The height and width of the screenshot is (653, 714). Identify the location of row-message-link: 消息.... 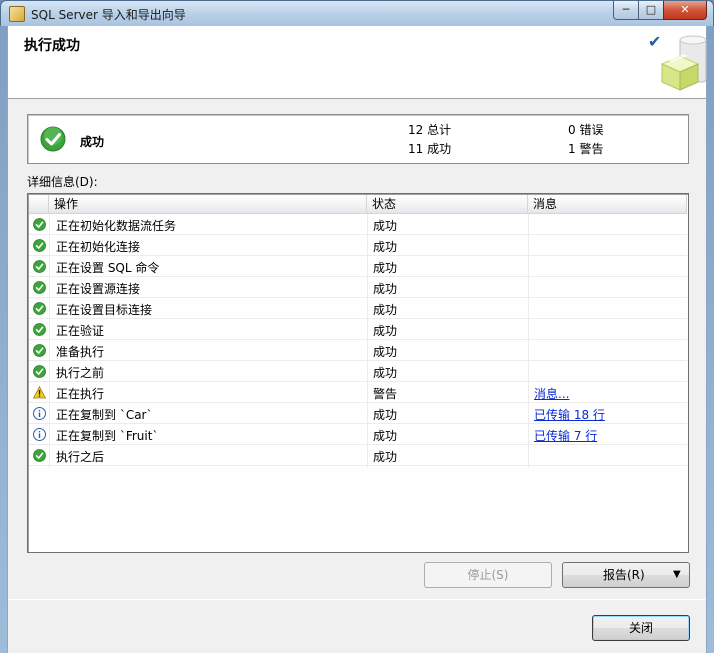
(551, 393).